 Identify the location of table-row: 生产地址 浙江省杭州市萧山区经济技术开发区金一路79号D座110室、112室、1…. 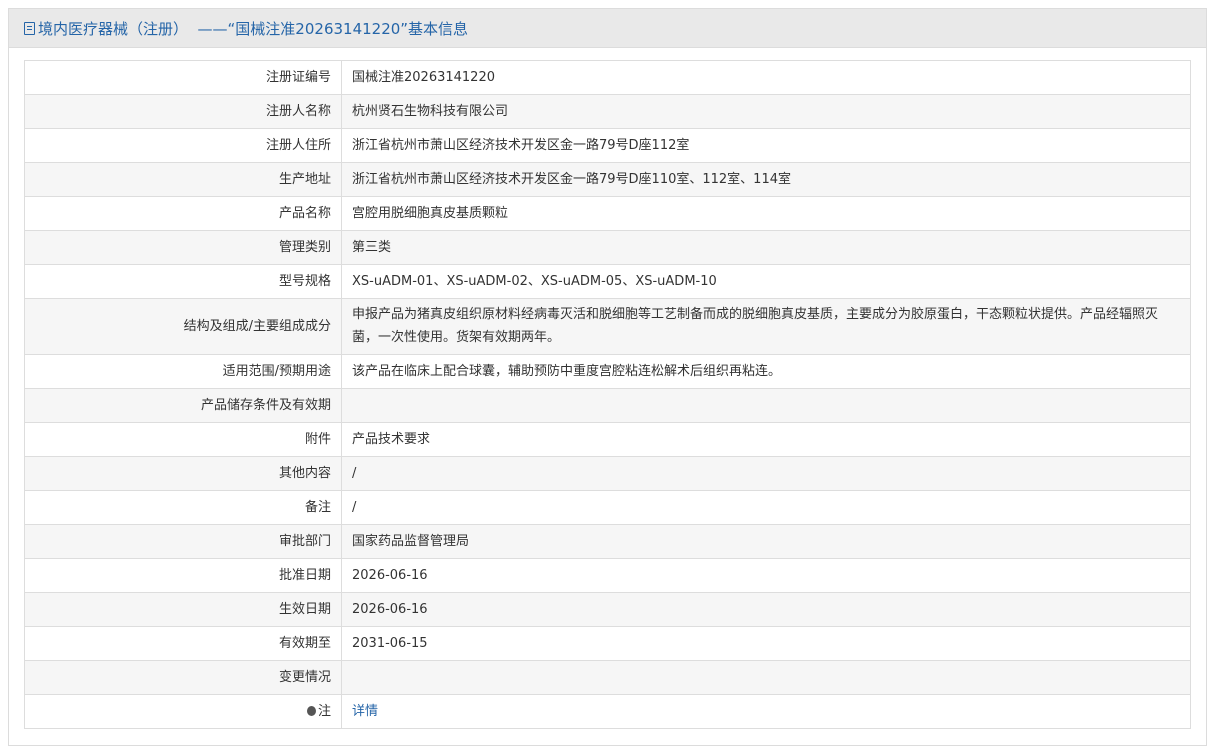
(607, 179).